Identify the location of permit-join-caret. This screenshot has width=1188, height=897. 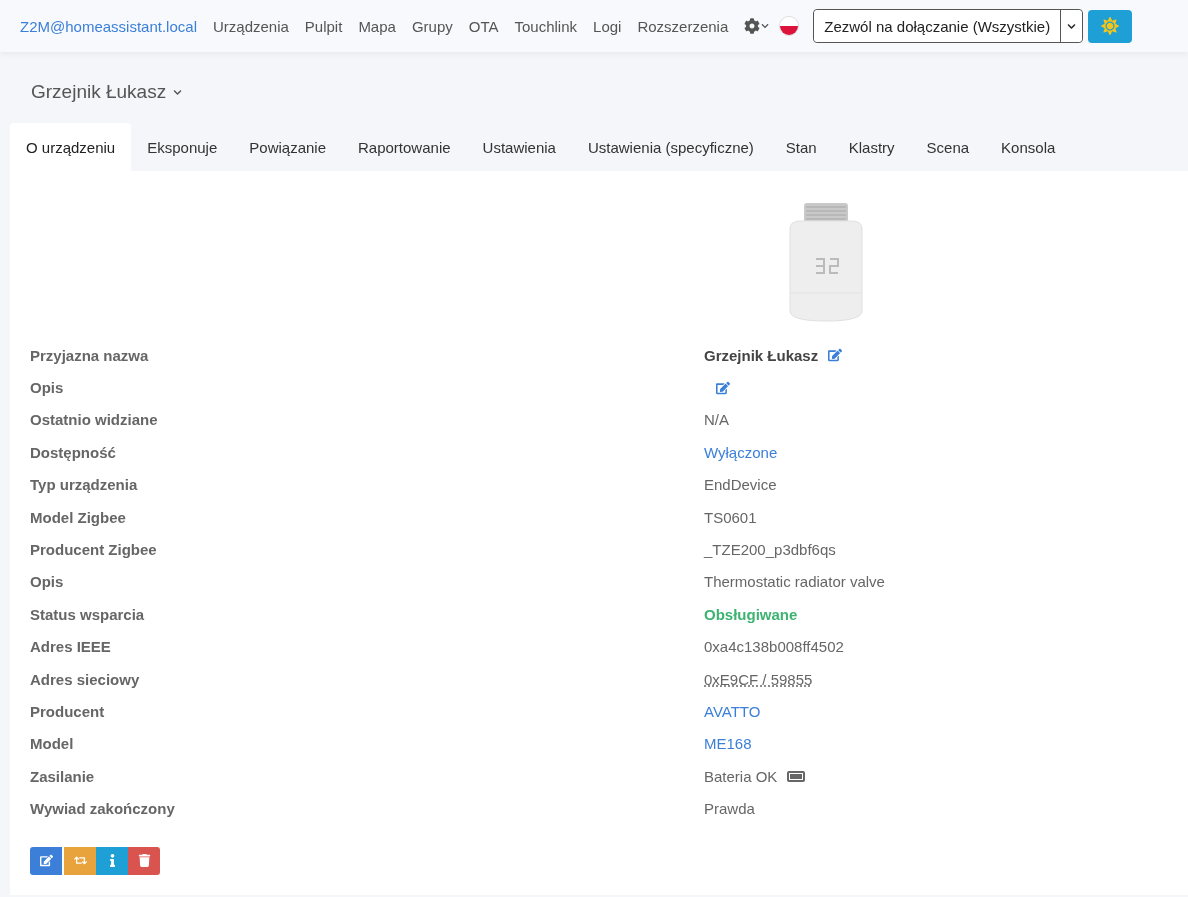
(1071, 26).